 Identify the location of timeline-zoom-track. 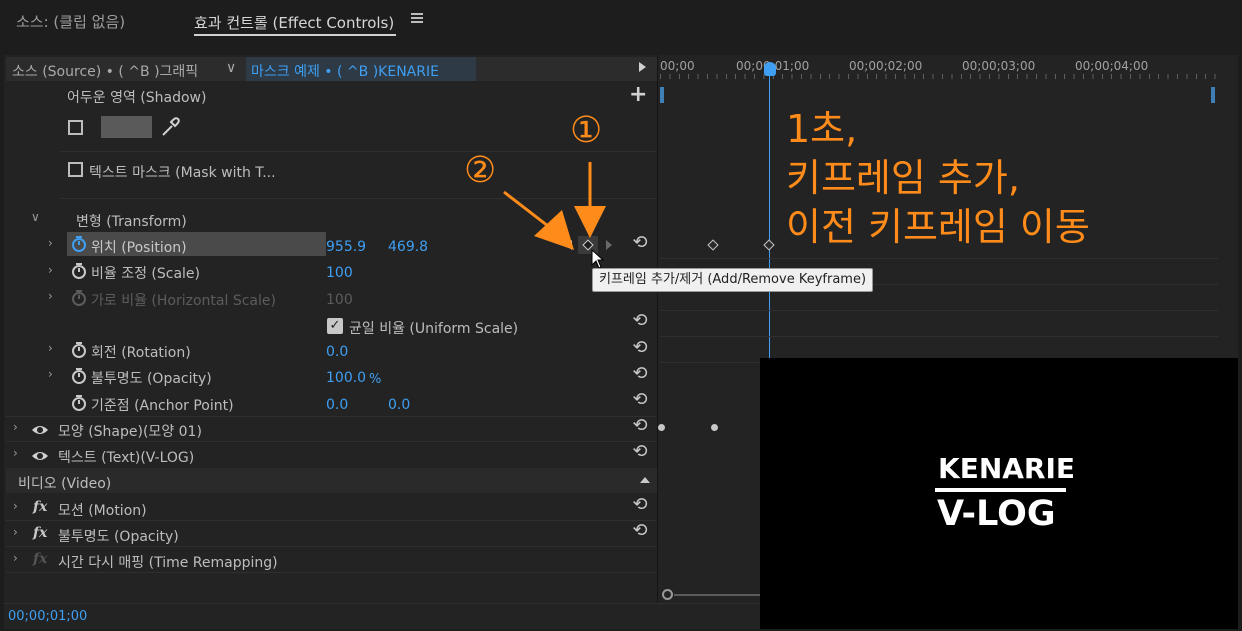
(717, 595).